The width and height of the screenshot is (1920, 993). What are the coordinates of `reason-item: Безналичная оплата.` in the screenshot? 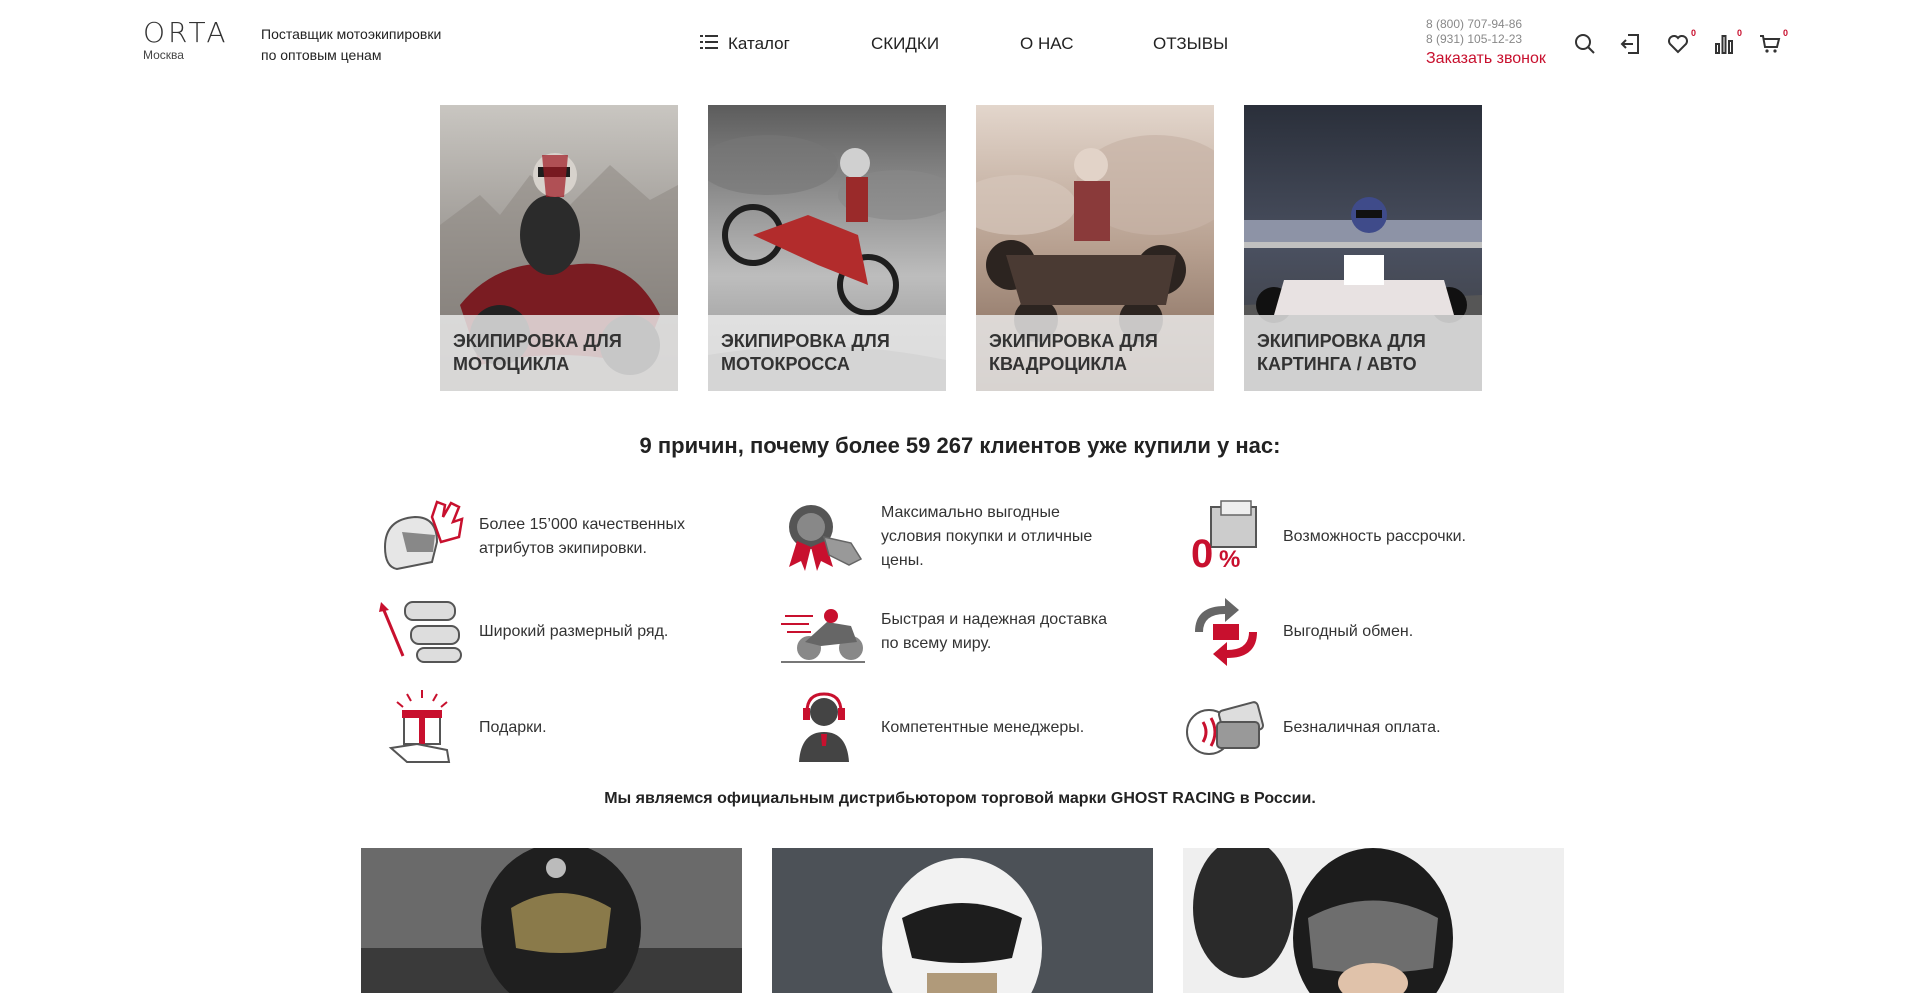 It's located at (1371, 728).